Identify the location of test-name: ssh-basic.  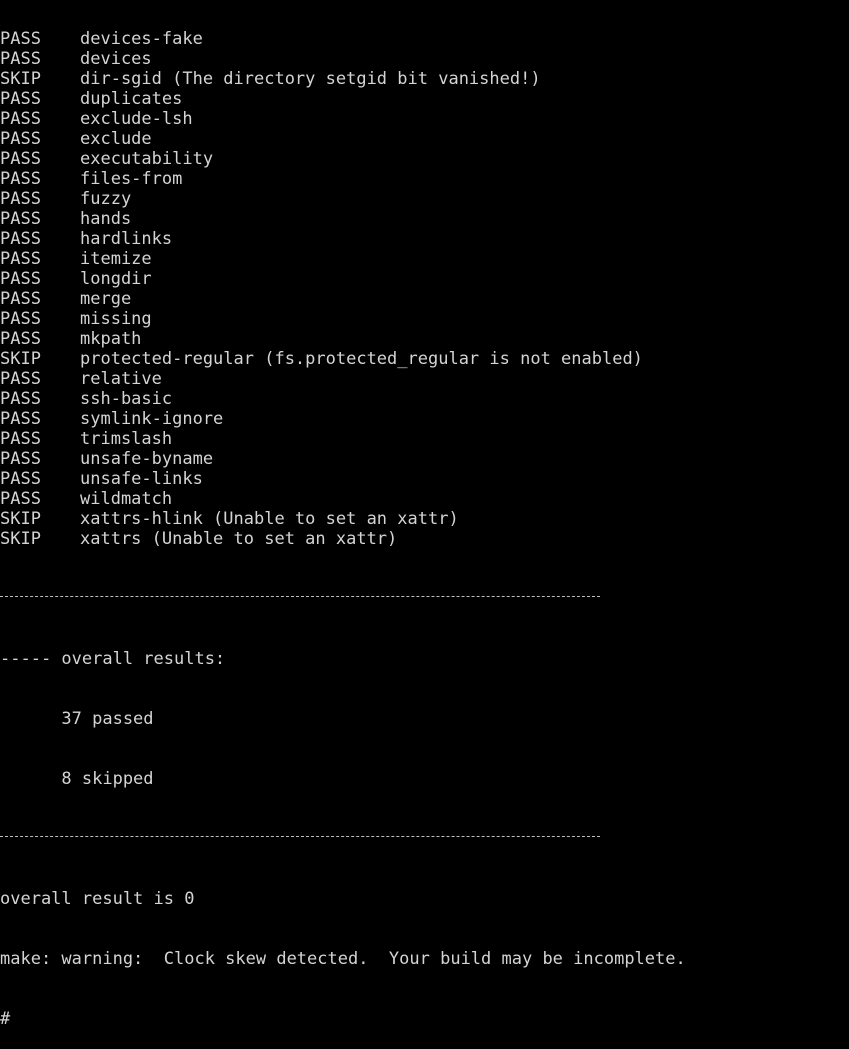
(126, 399).